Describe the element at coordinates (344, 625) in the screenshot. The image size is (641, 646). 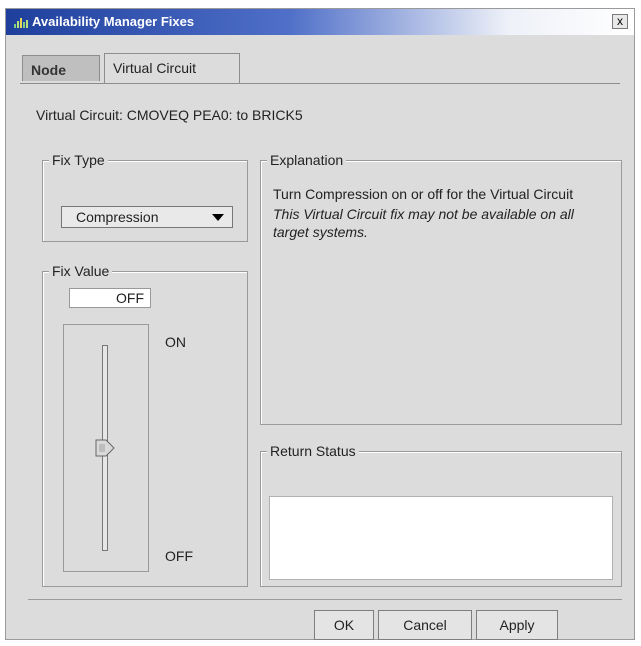
I see `ok-button: OK` at that location.